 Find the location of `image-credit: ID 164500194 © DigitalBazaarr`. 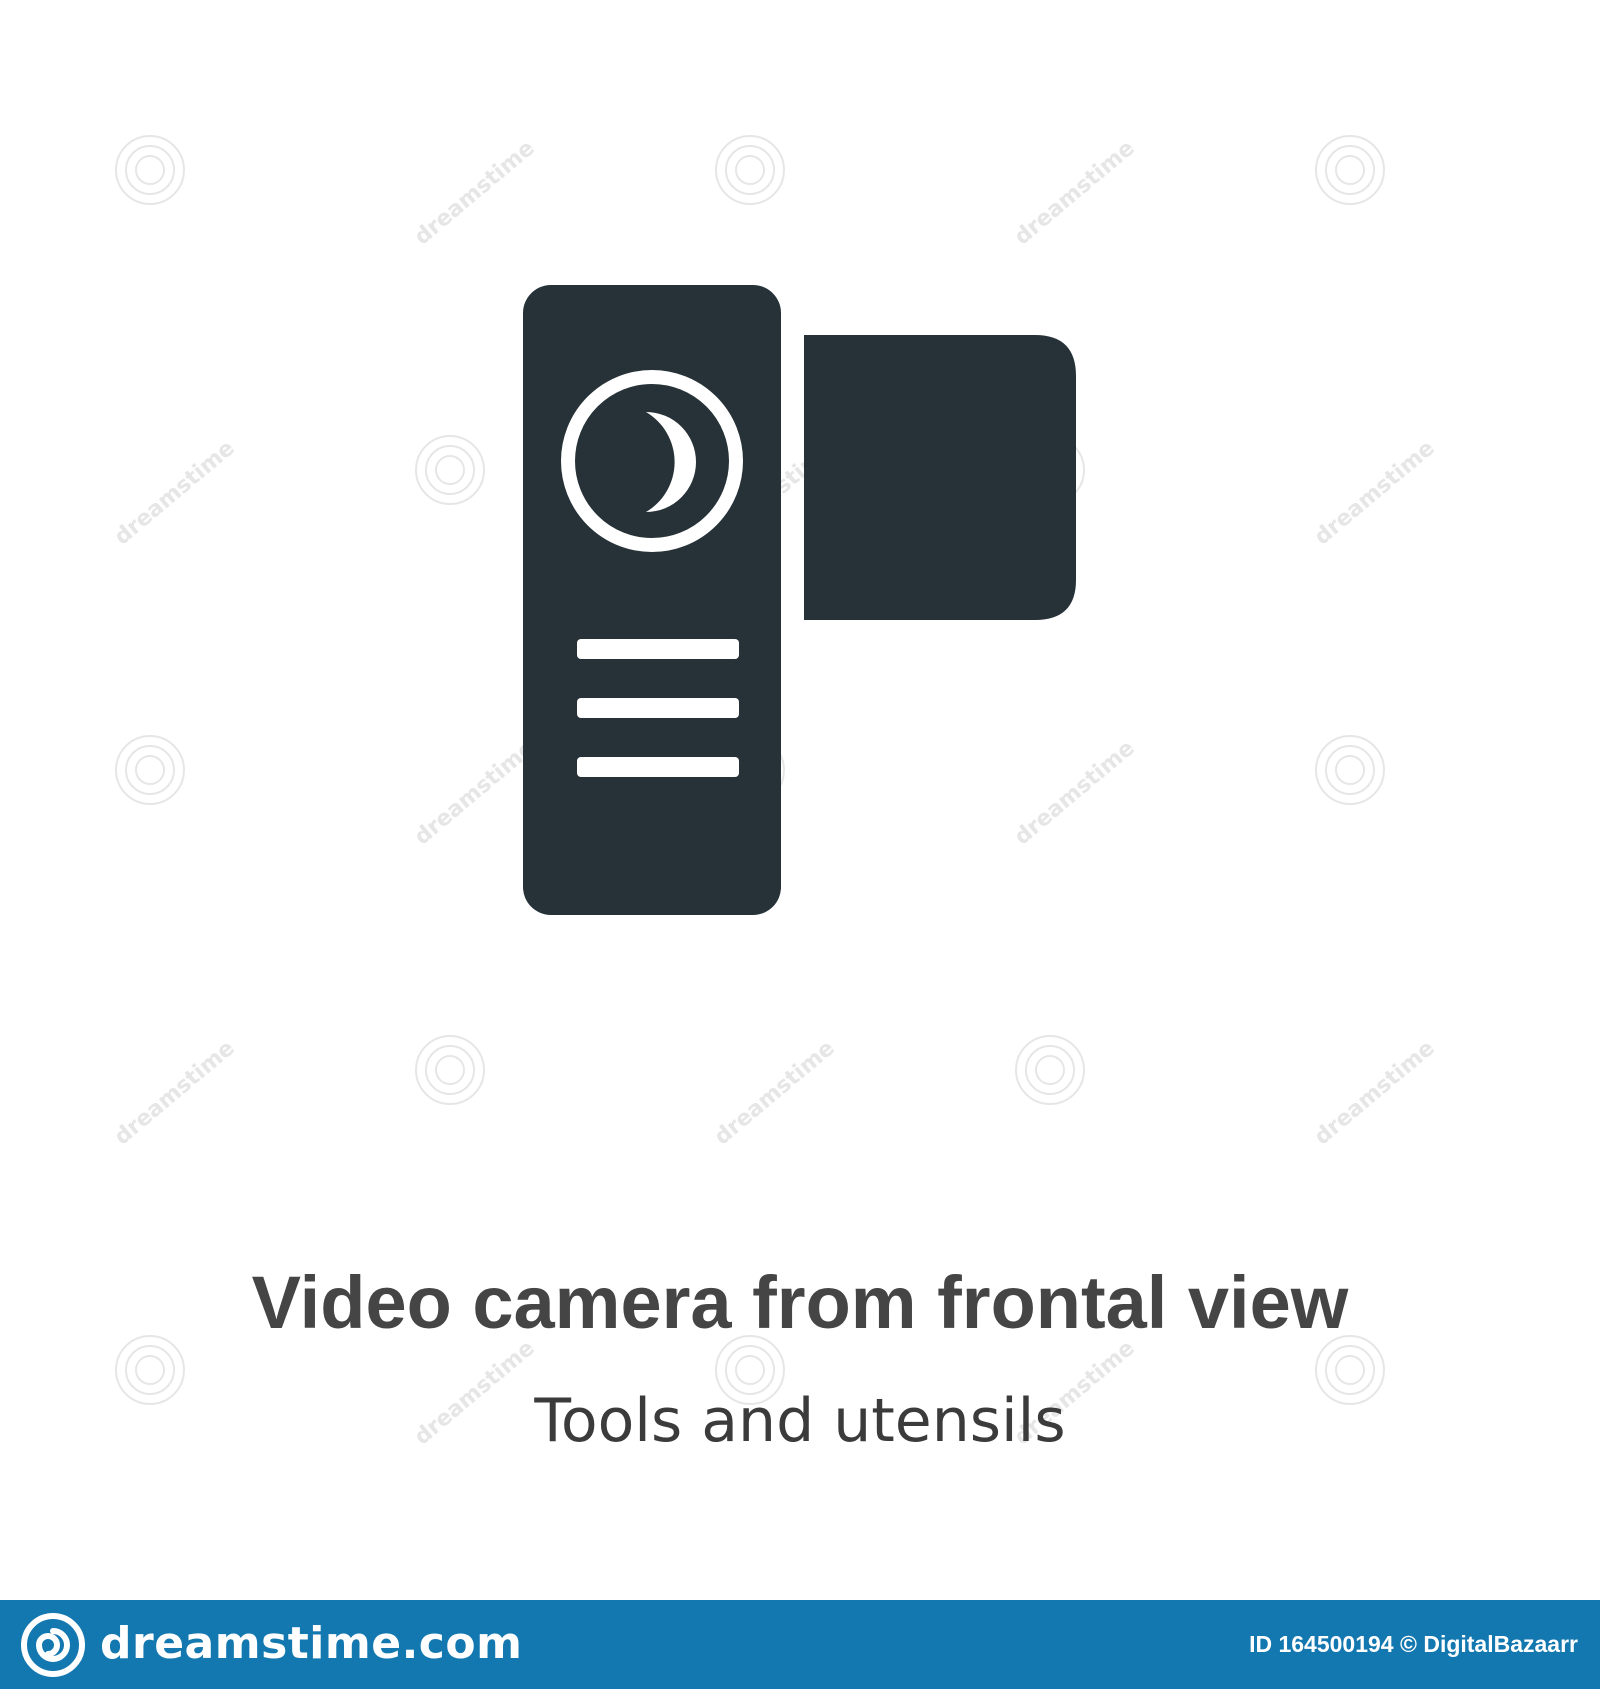

image-credit: ID 164500194 © DigitalBazaarr is located at coordinates (1413, 1644).